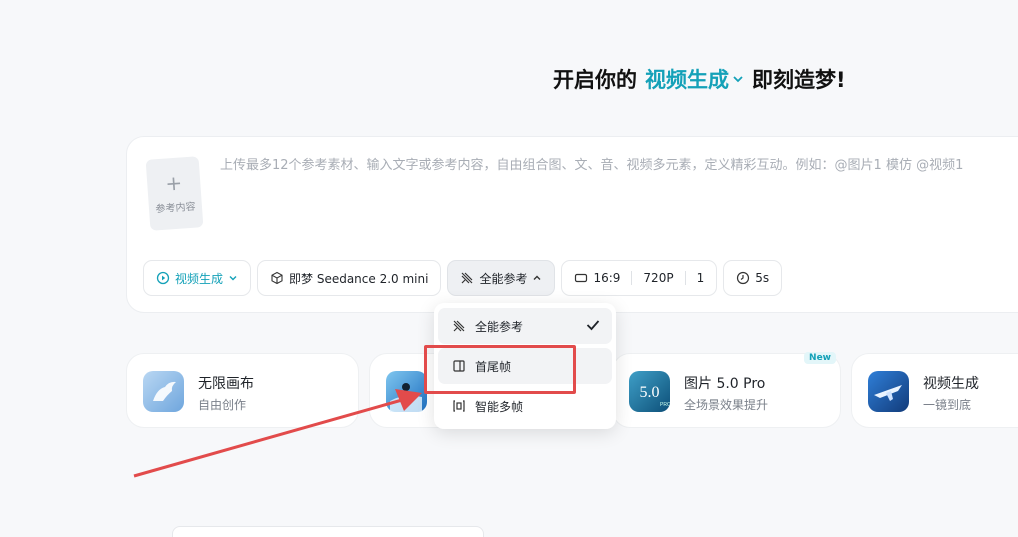 The image size is (1018, 537). What do you see at coordinates (226, 384) in the screenshot?
I see `feature-title: 无限画布` at bounding box center [226, 384].